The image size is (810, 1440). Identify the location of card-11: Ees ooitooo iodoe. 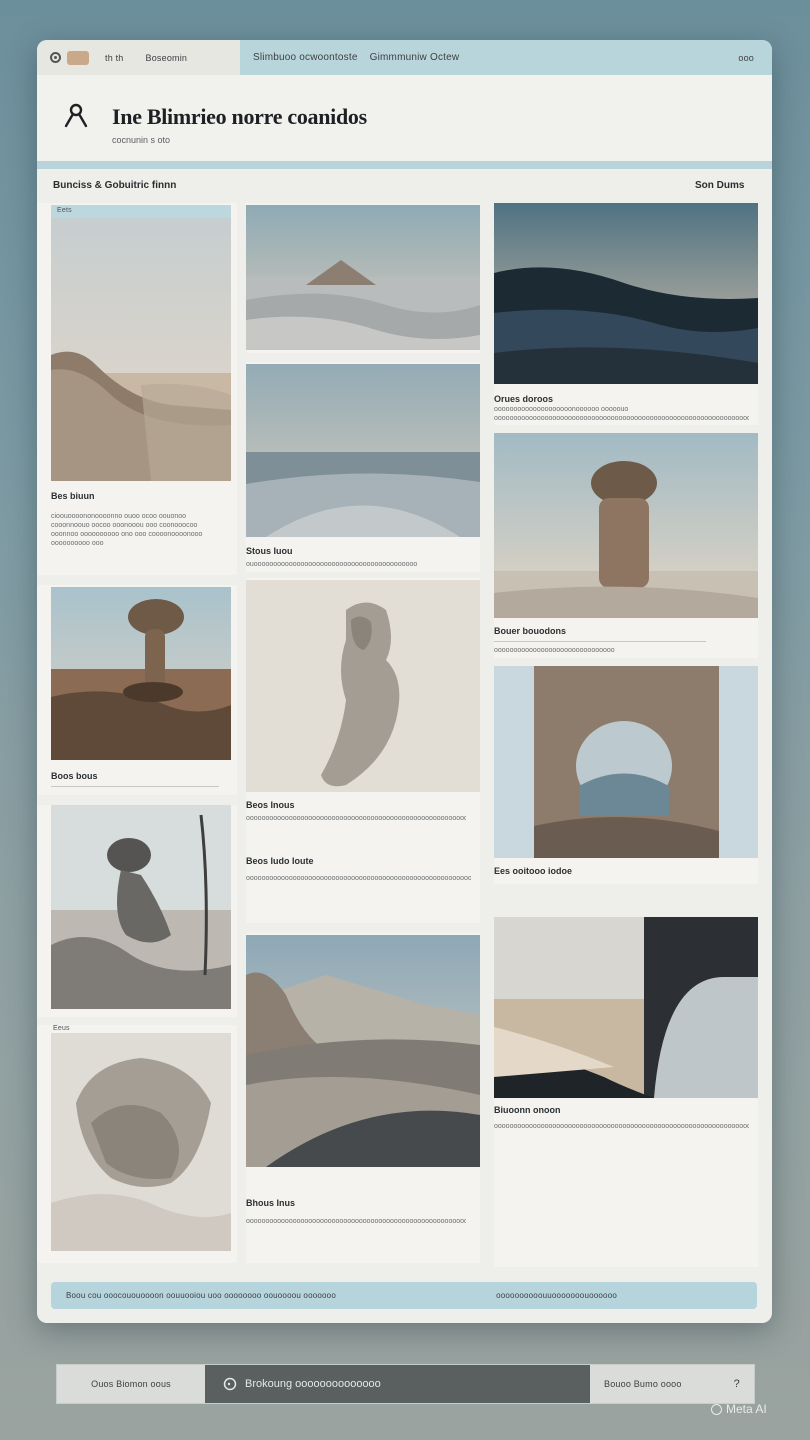
(626, 775).